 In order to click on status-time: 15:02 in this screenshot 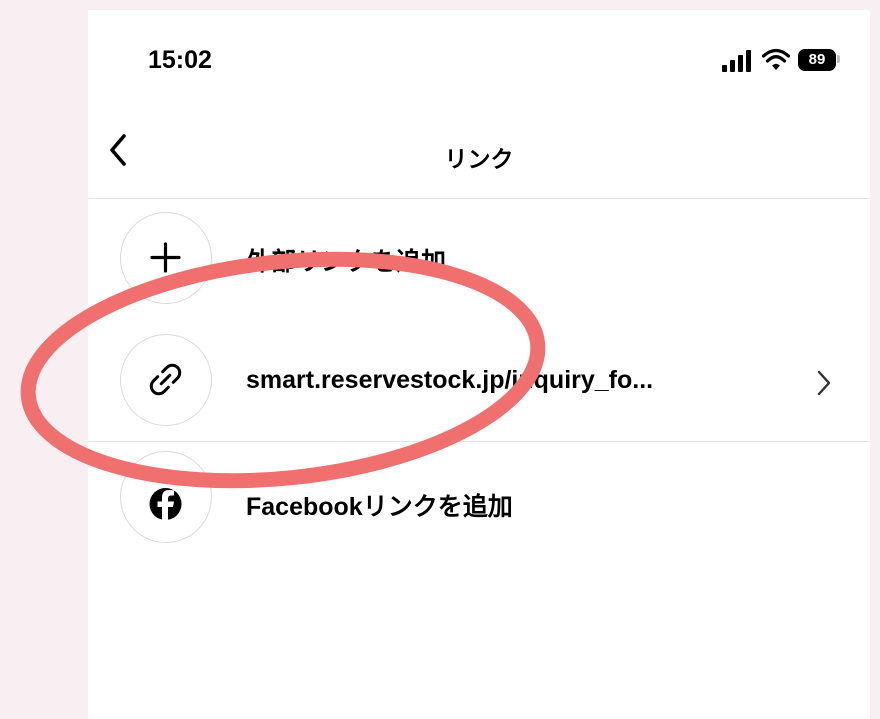, I will do `click(180, 60)`.